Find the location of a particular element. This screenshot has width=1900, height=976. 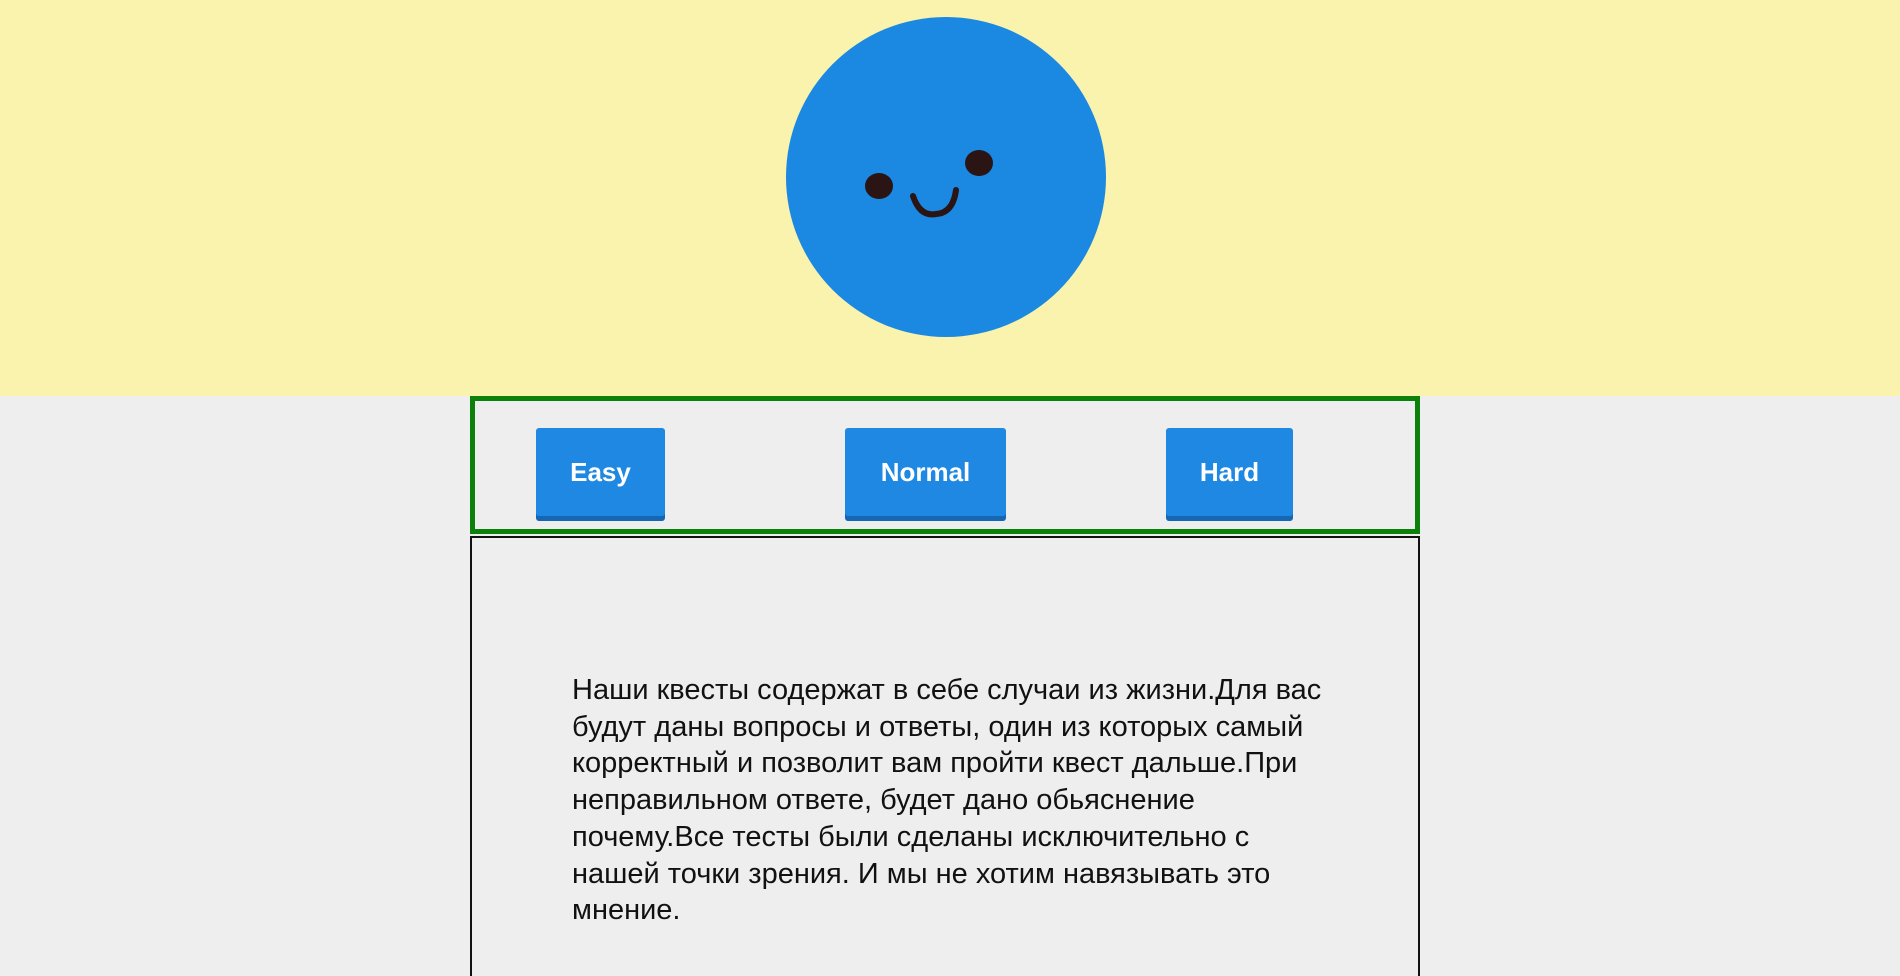

easy-button: Easy is located at coordinates (600, 472).